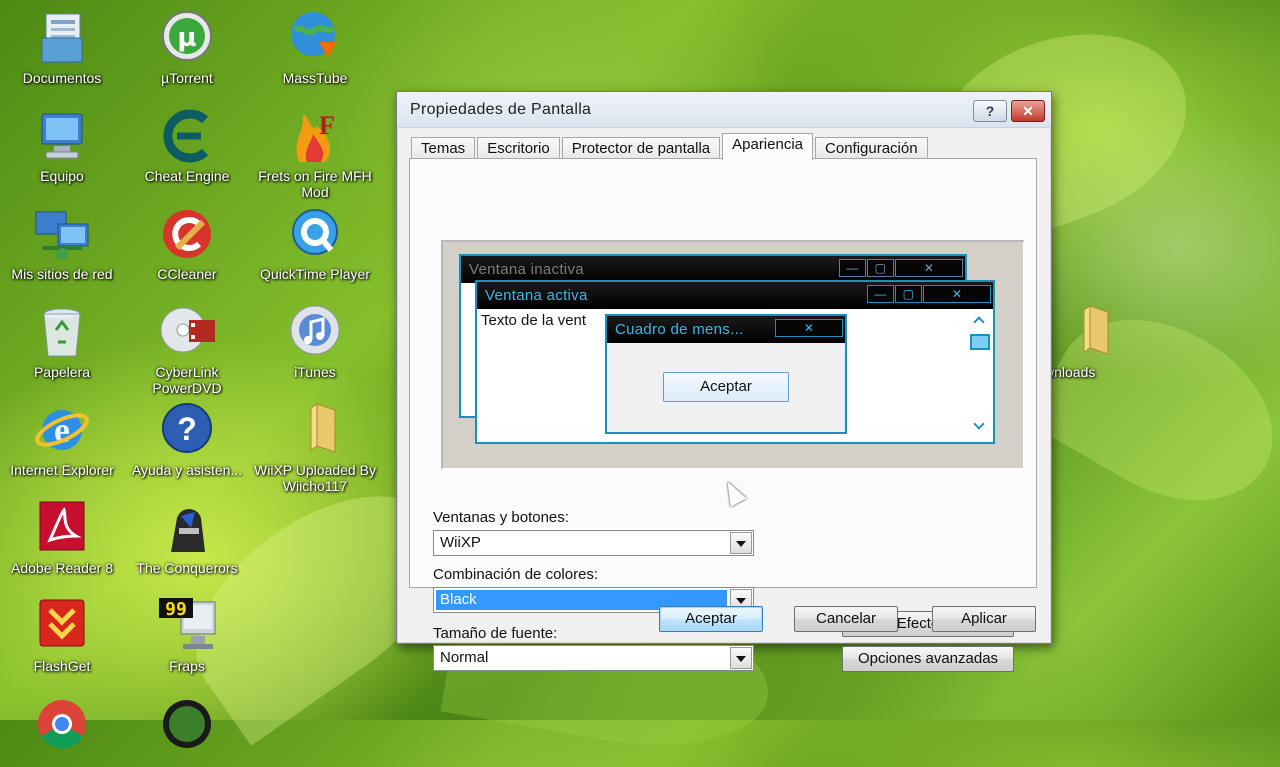 The image size is (1280, 767). Describe the element at coordinates (443, 148) in the screenshot. I see `tab-temas: Temas` at that location.